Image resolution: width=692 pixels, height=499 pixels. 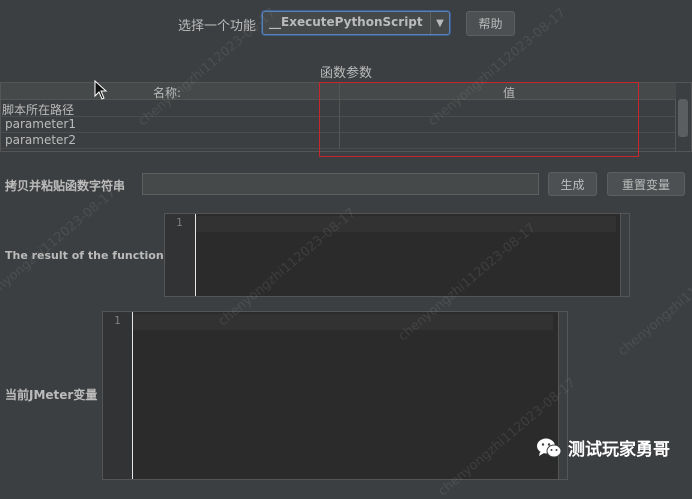 I want to click on generate-button: 生成, so click(x=572, y=184).